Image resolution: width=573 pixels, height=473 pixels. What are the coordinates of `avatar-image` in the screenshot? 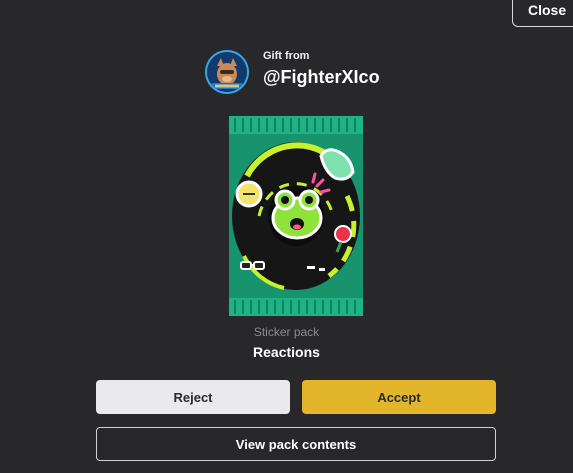 It's located at (227, 72).